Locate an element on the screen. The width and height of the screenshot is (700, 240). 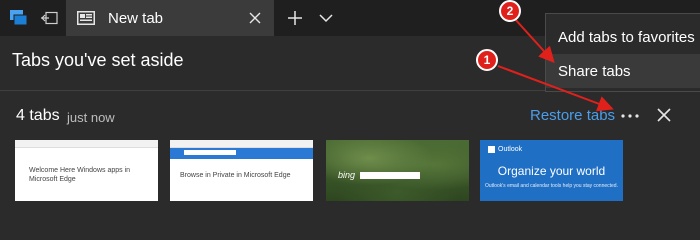
new-tab-plus-icon is located at coordinates (295, 18).